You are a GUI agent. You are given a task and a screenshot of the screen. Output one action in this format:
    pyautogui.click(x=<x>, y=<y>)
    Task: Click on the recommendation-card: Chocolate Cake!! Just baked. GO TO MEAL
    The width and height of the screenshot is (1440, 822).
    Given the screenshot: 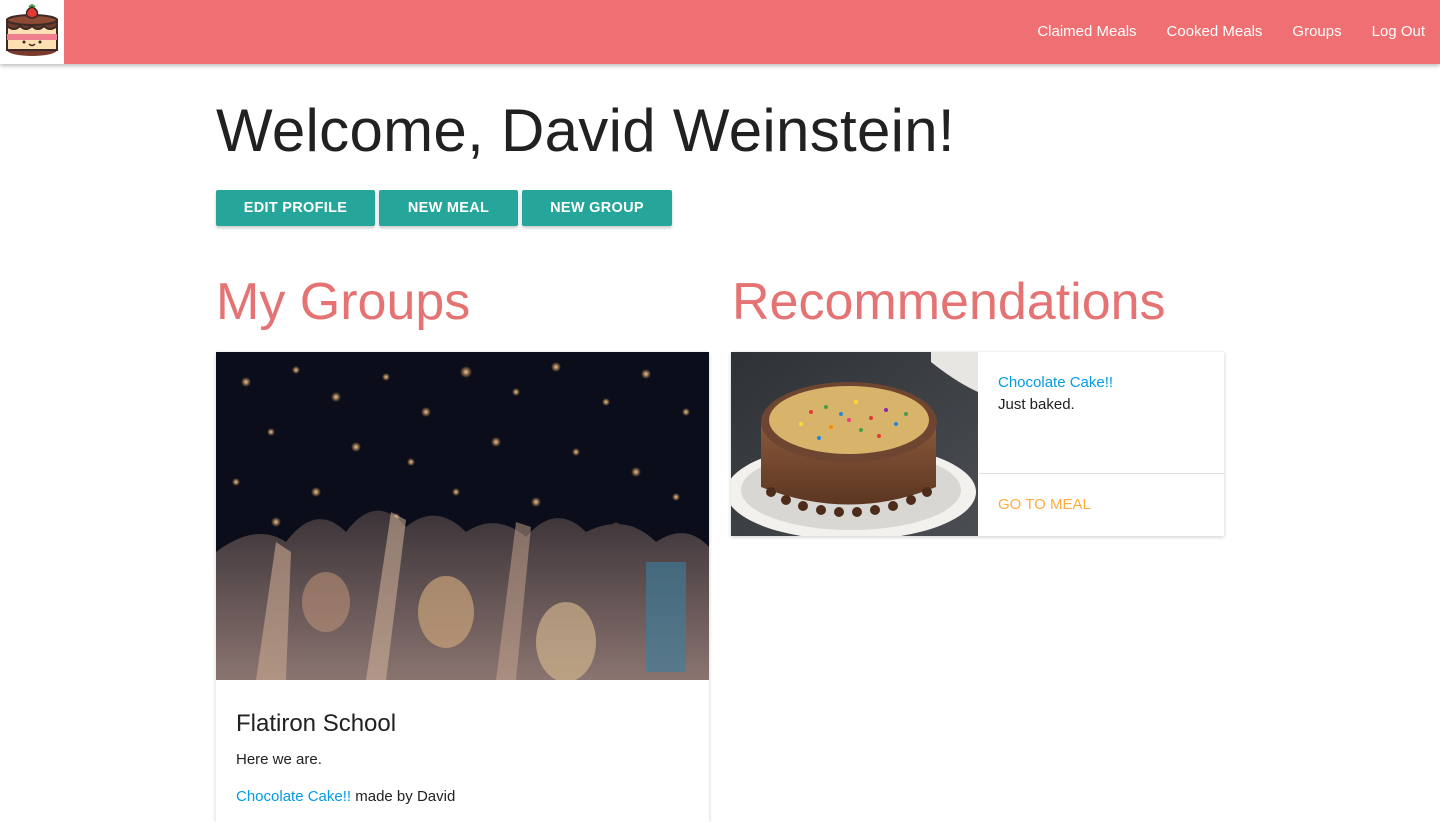 What is the action you would take?
    pyautogui.click(x=977, y=444)
    